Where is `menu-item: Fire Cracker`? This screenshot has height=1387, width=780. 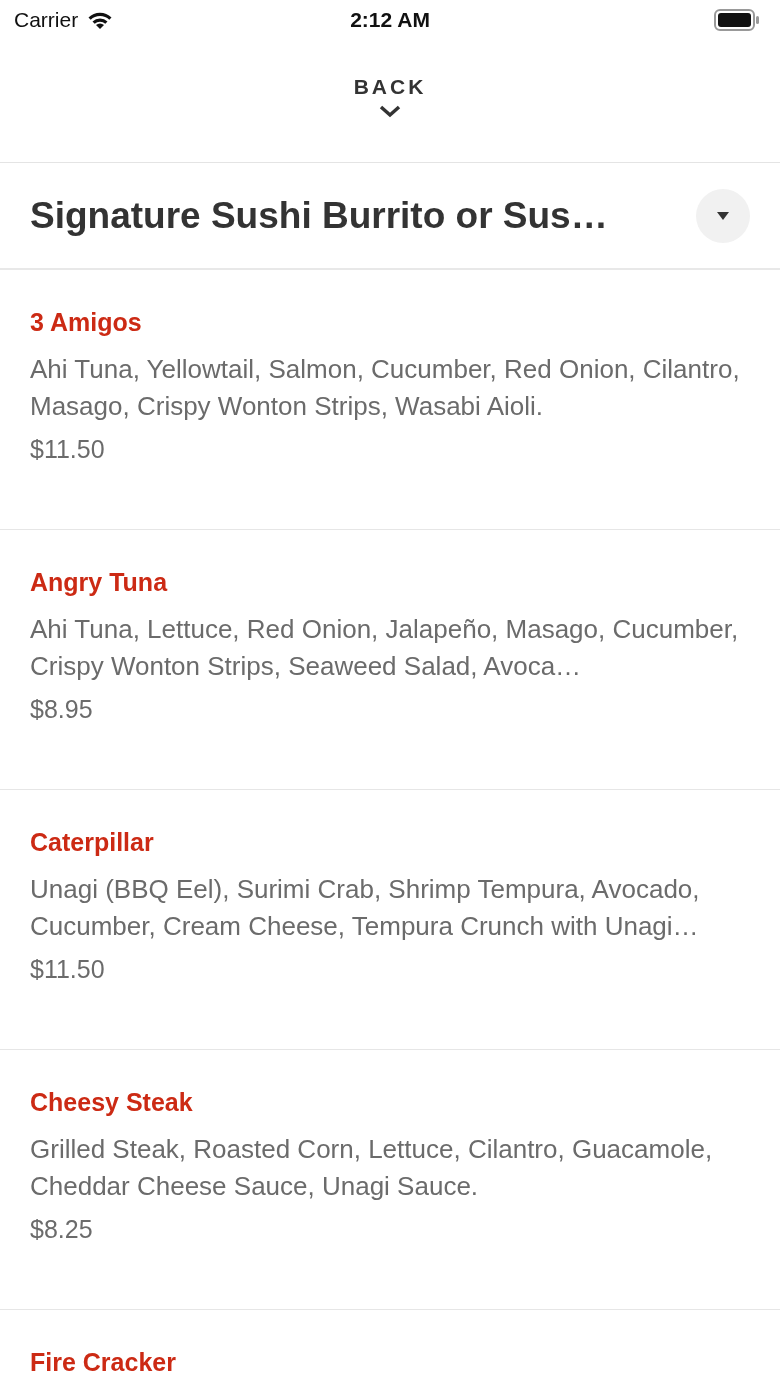
menu-item: Fire Cracker is located at coordinates (390, 1348).